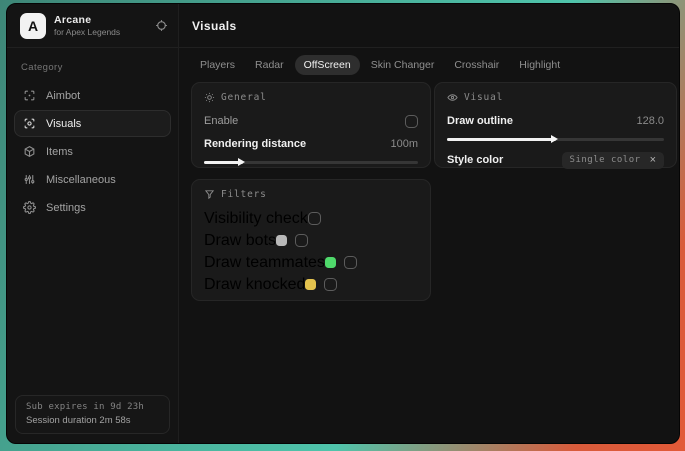 Image resolution: width=685 pixels, height=451 pixels. I want to click on sidebar-item-label: Items, so click(59, 151).